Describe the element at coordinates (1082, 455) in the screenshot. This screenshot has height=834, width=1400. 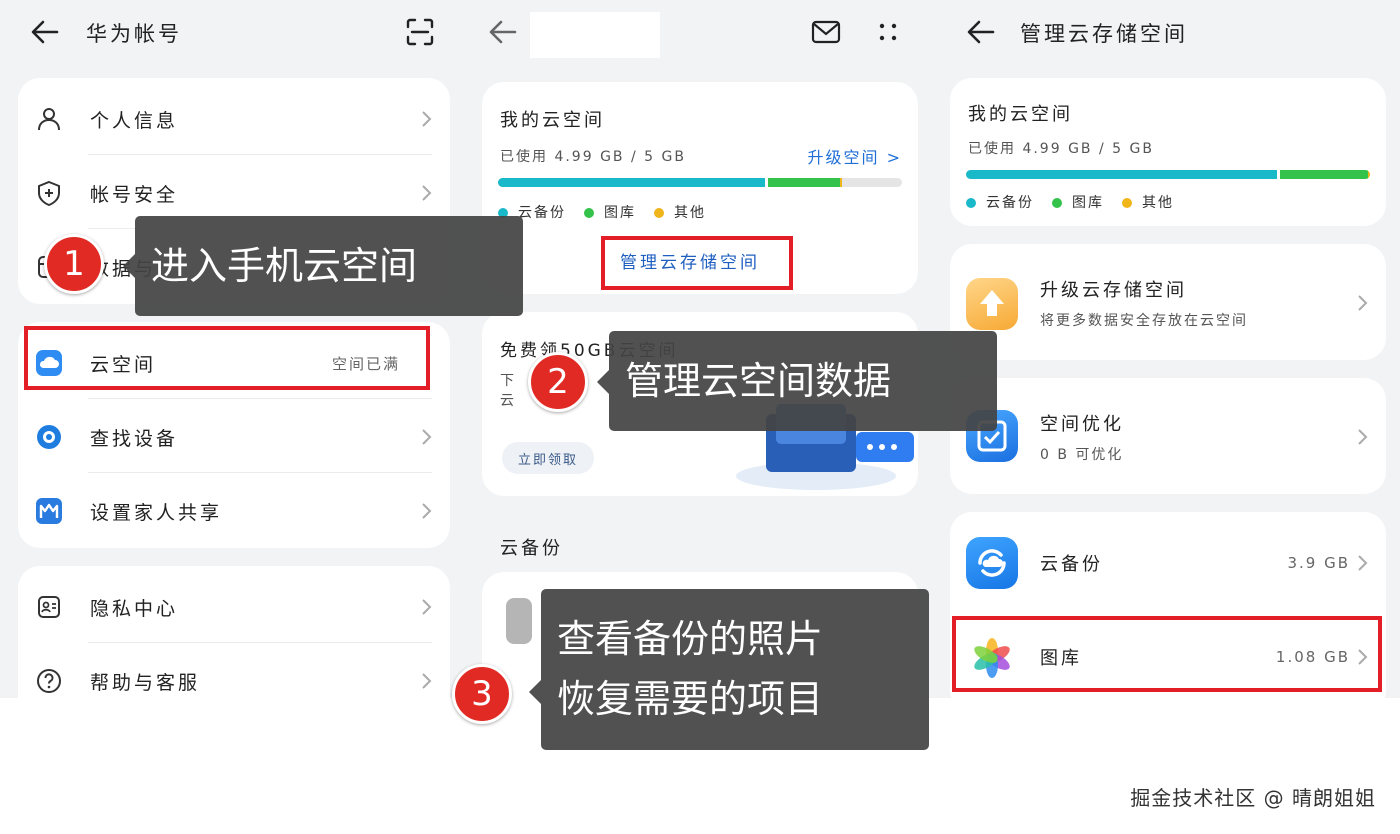
I see `optimize-subtitle: 0 B 可优化` at that location.